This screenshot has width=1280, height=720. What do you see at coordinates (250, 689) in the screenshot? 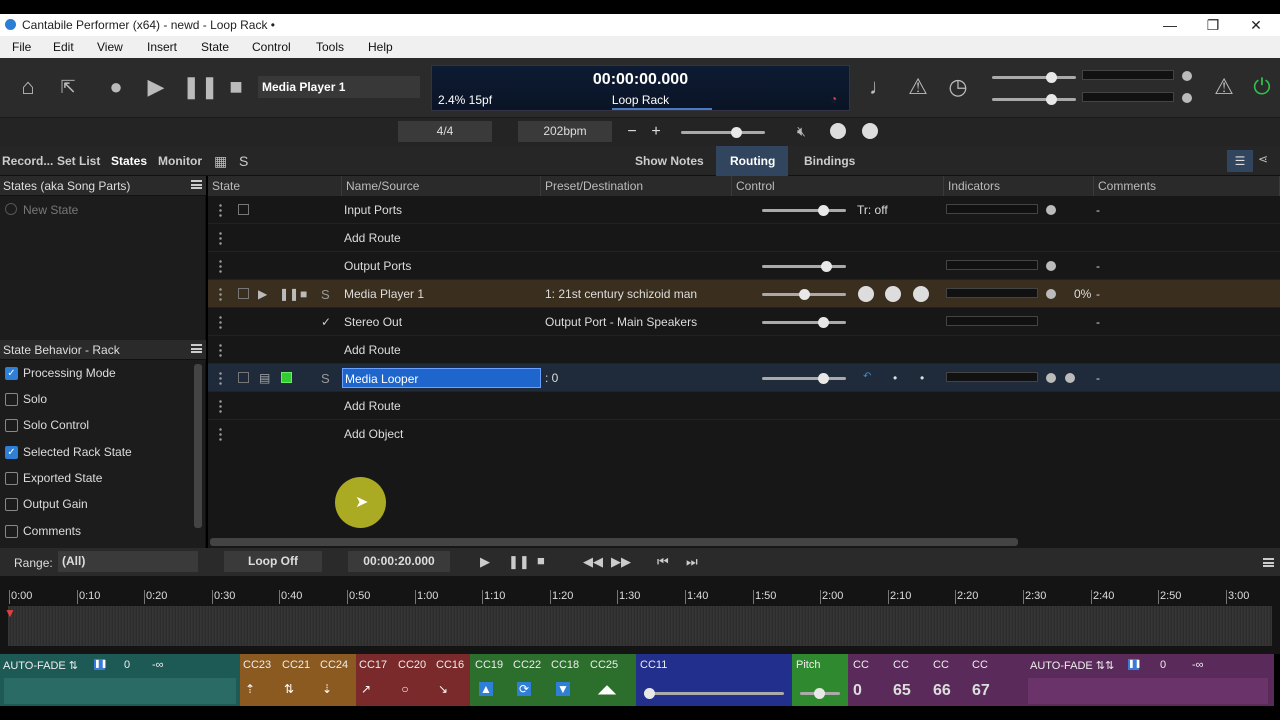
I see `arrow-up-icon: ⇡` at bounding box center [250, 689].